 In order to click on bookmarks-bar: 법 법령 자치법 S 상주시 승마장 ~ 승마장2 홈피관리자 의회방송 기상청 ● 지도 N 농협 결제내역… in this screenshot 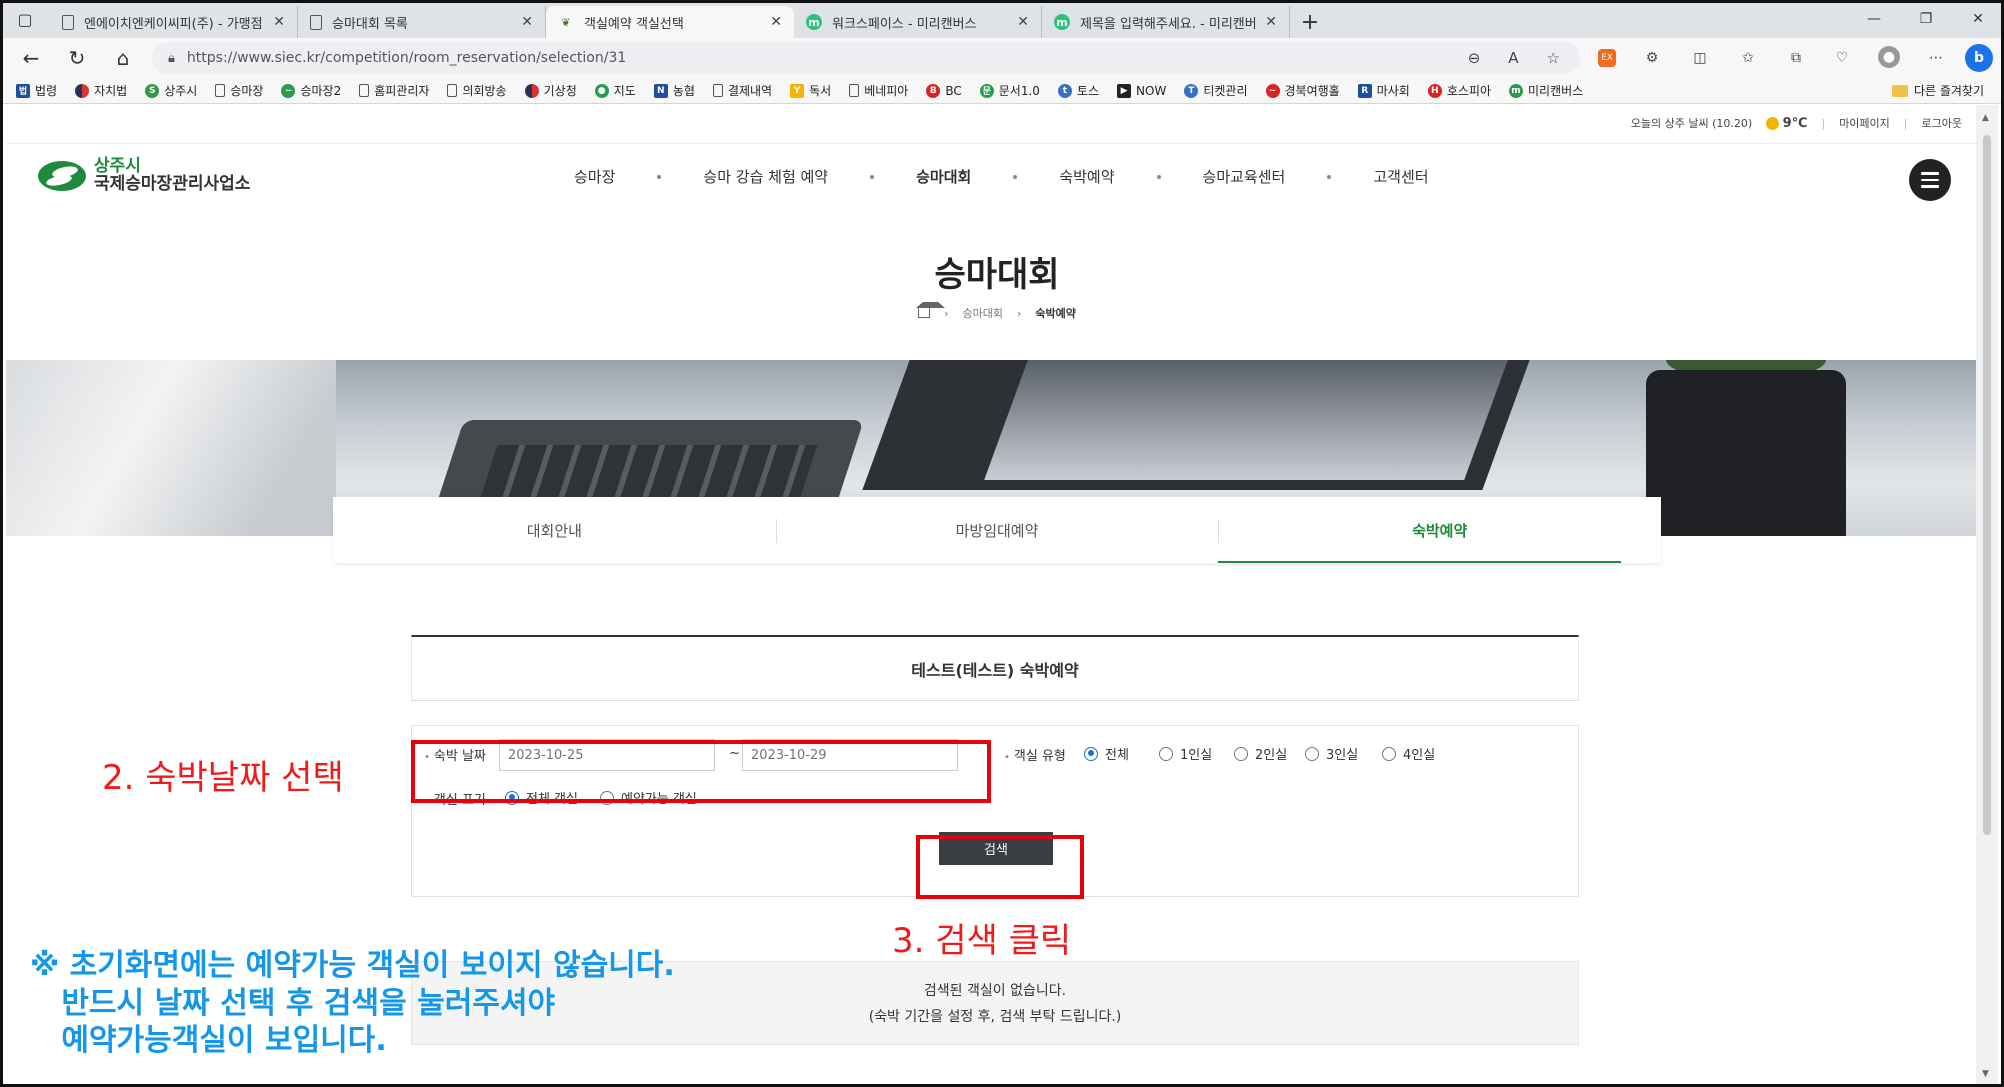, I will do `click(1002, 91)`.